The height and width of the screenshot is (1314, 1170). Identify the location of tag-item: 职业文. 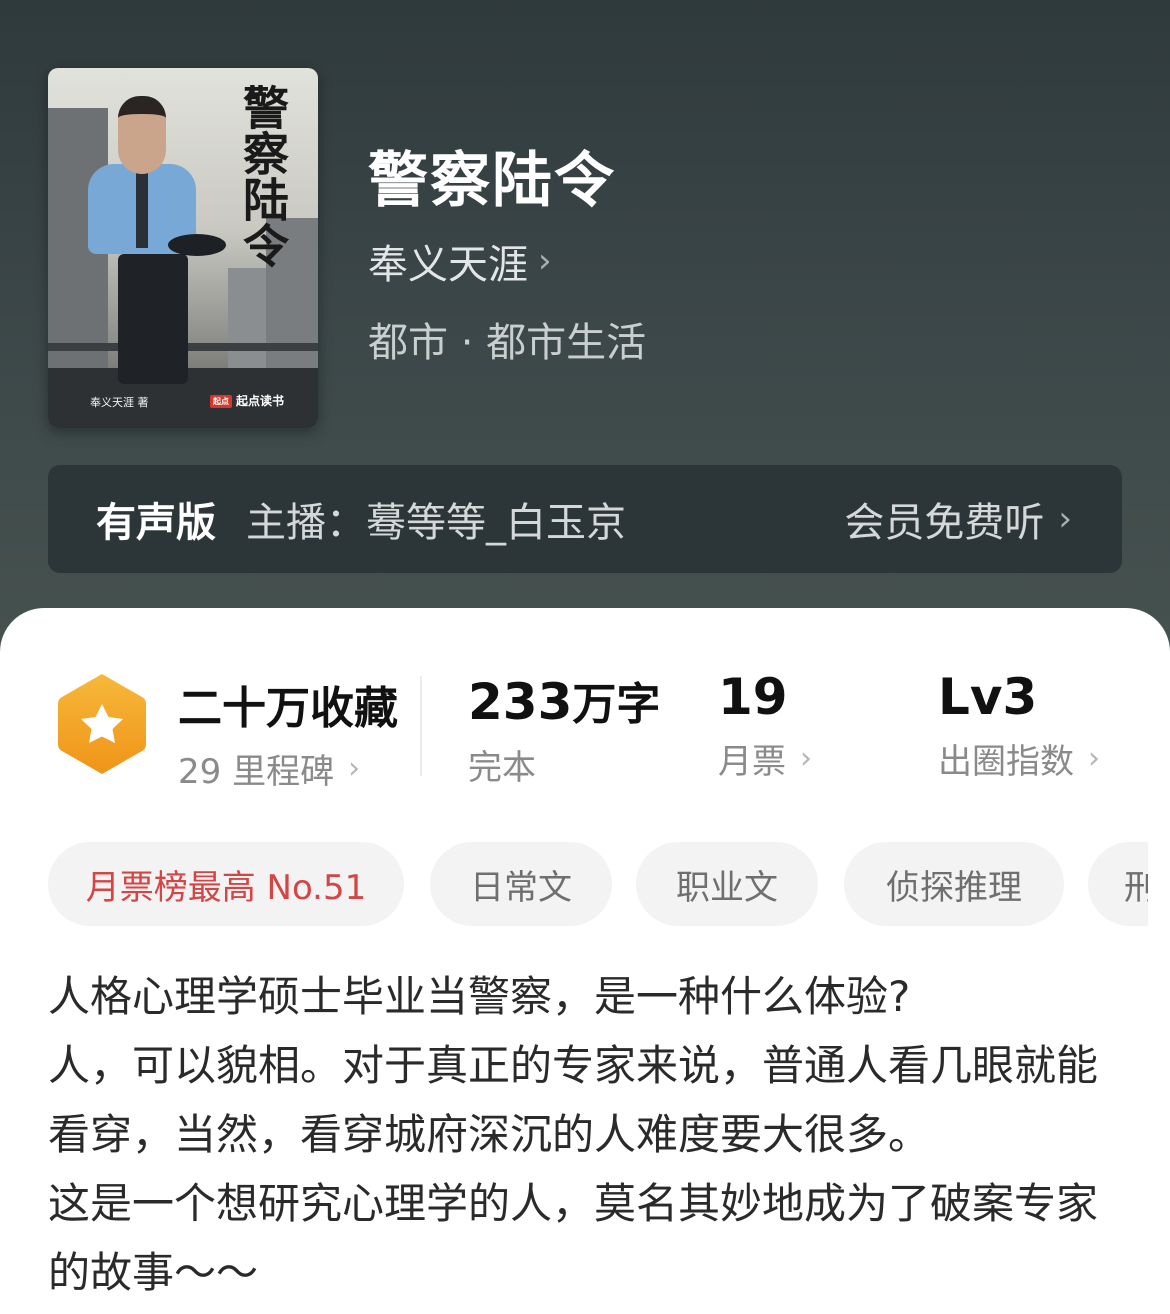
(727, 884).